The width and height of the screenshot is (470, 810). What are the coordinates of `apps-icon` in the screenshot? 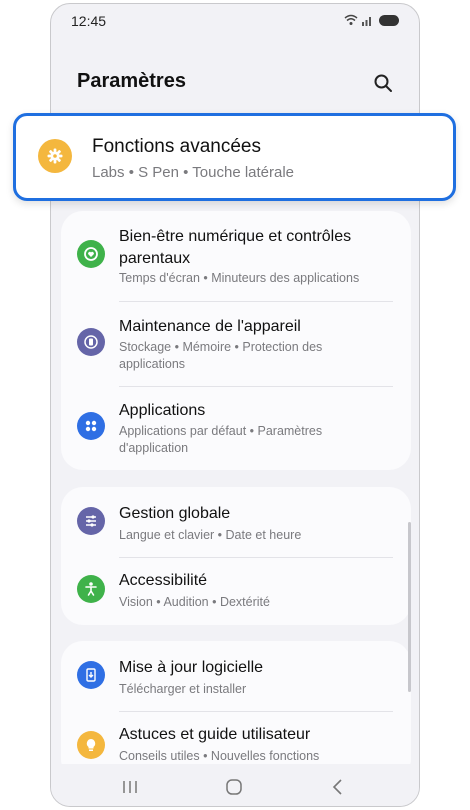 It's located at (91, 426).